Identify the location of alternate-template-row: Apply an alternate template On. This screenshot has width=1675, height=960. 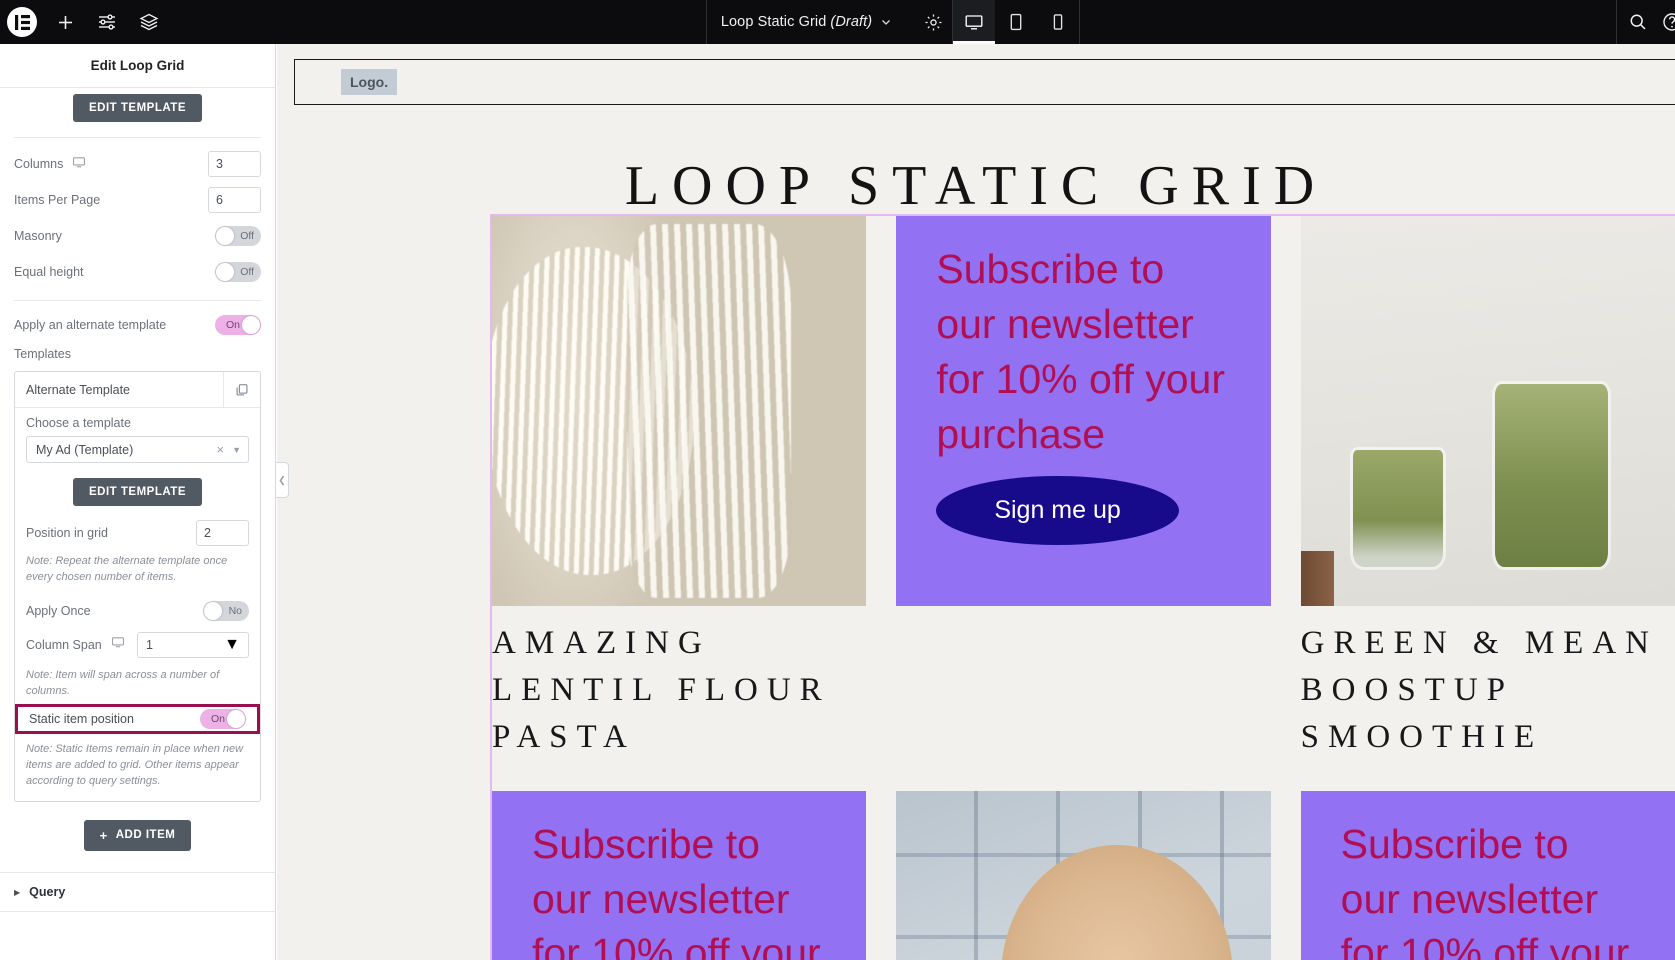
(137, 325).